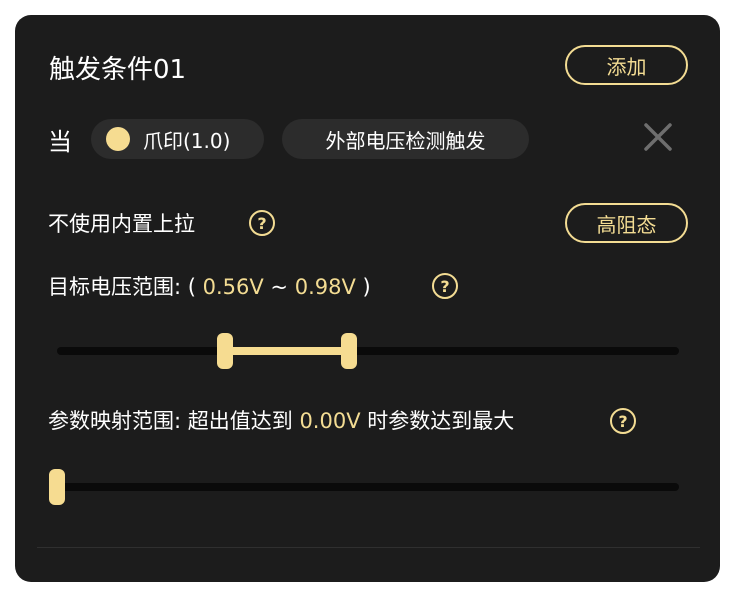 The image size is (734, 596). I want to click on panel-title: 触发条件01, so click(118, 70).